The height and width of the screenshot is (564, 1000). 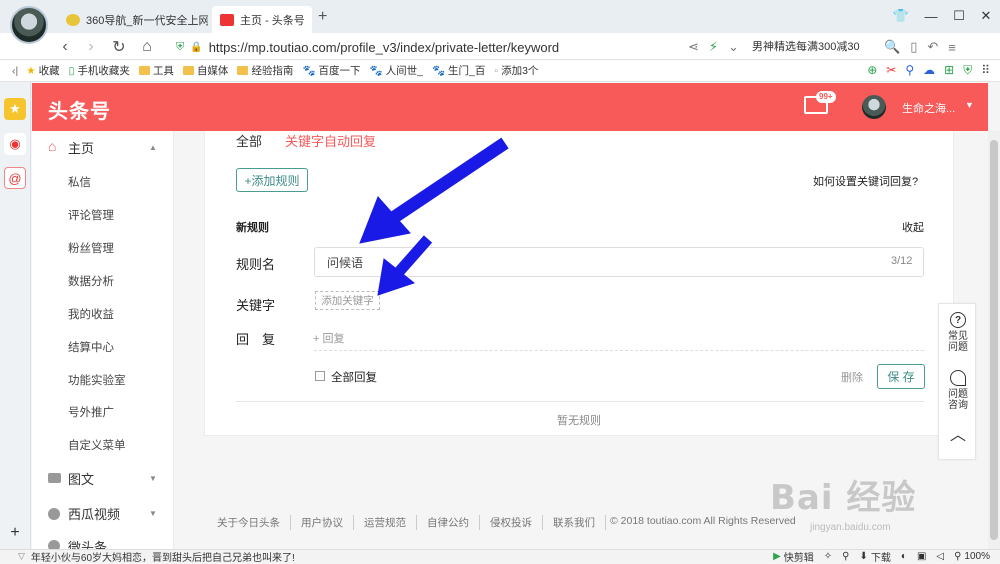 I want to click on new-tab-button: +, so click(x=322, y=17).